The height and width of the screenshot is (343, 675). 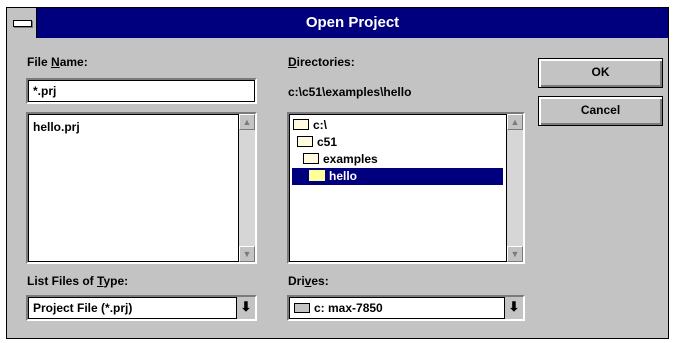 I want to click on tree-item-hello: hello, so click(x=397, y=176).